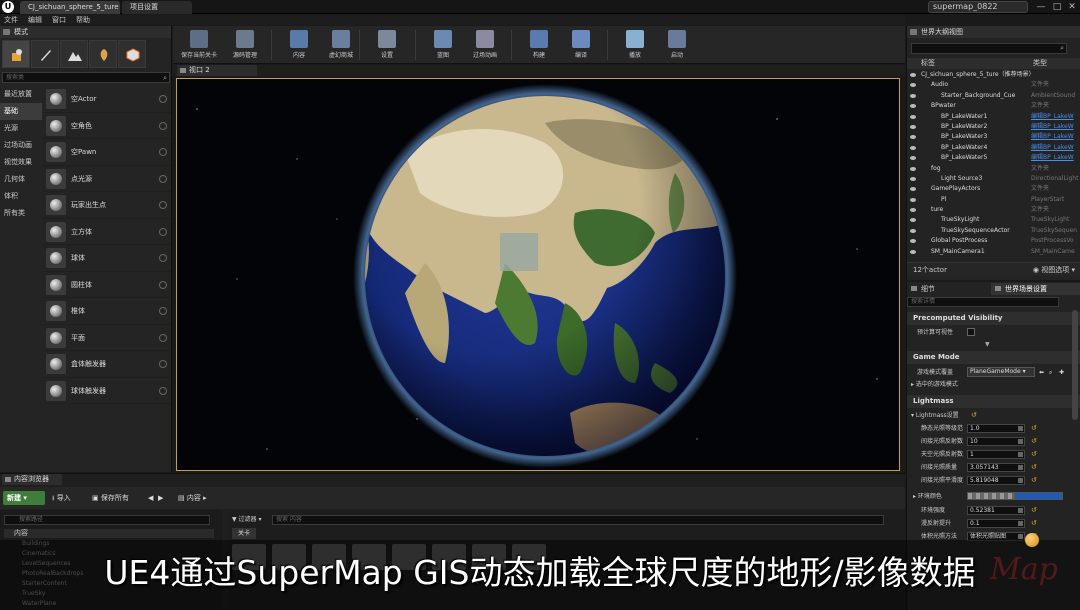 Image resolution: width=1080 pixels, height=610 pixels. I want to click on menu-window: 窗口, so click(59, 20).